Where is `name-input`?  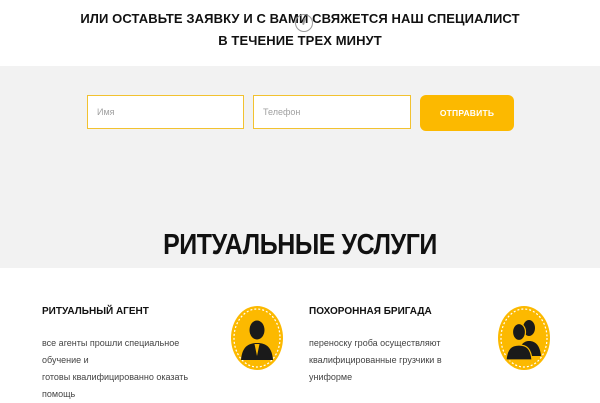 name-input is located at coordinates (165, 112).